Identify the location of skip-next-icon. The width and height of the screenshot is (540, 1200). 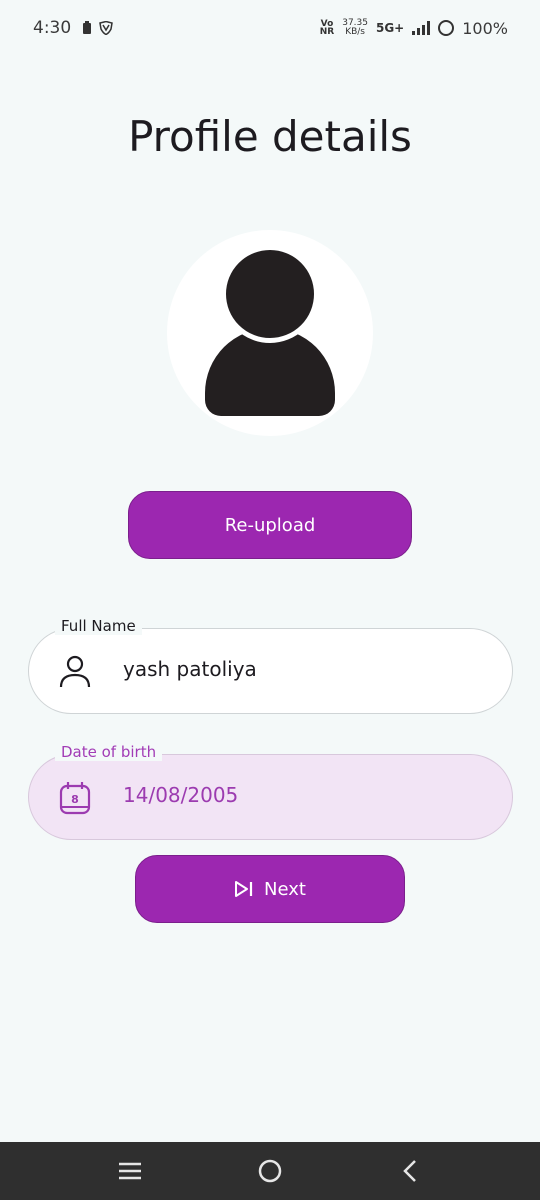
(244, 889).